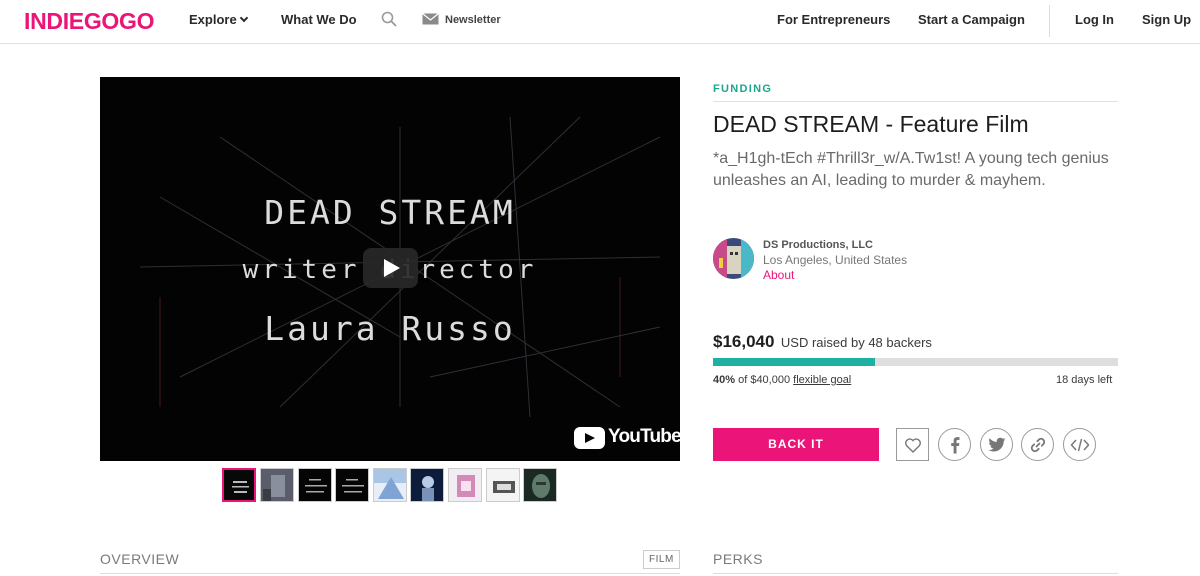 This screenshot has width=1200, height=576. Describe the element at coordinates (833, 19) in the screenshot. I see `for-entrepreneurs-link: For Entrepreneurs` at that location.